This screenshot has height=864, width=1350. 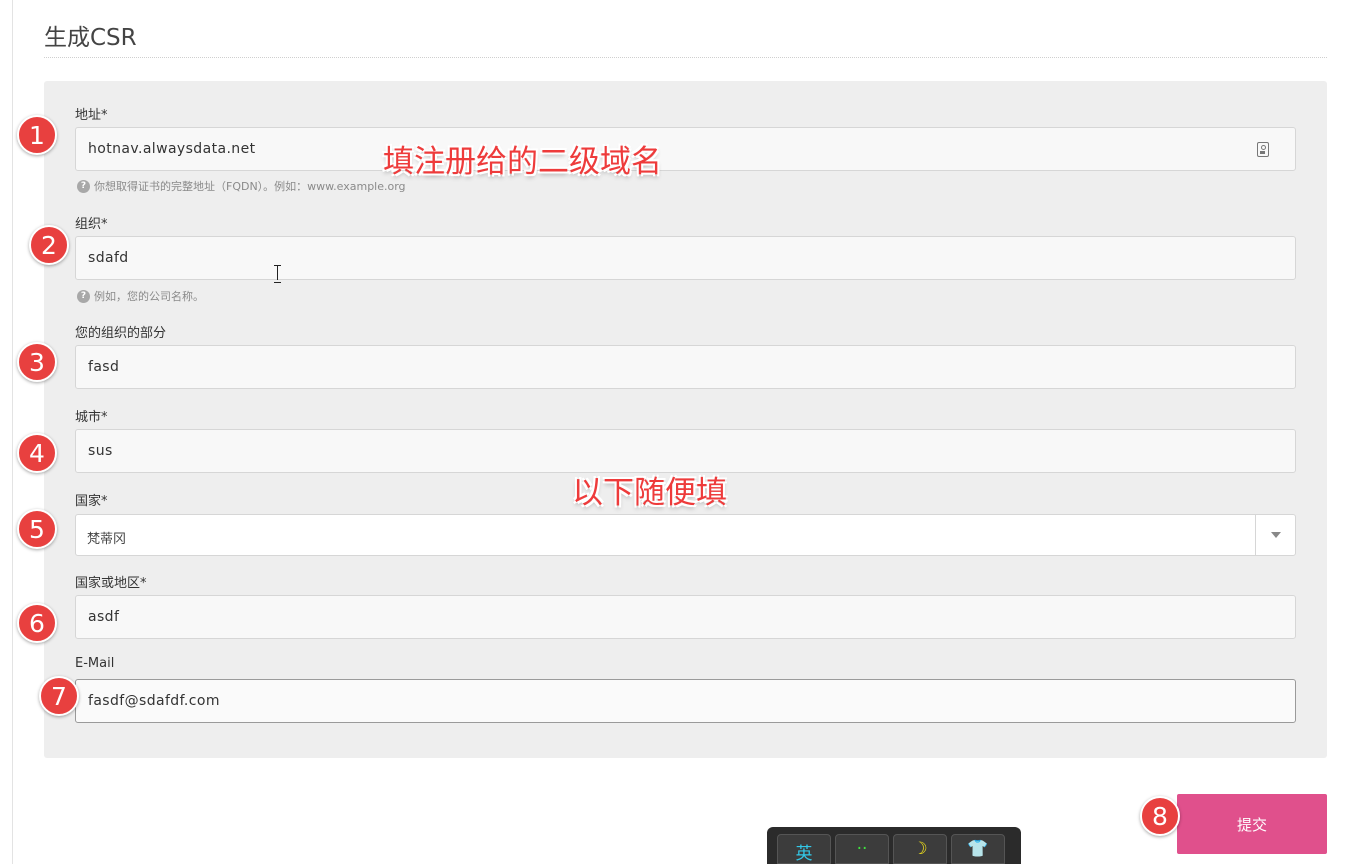 What do you see at coordinates (49, 245) in the screenshot?
I see `step-badge-2: 2` at bounding box center [49, 245].